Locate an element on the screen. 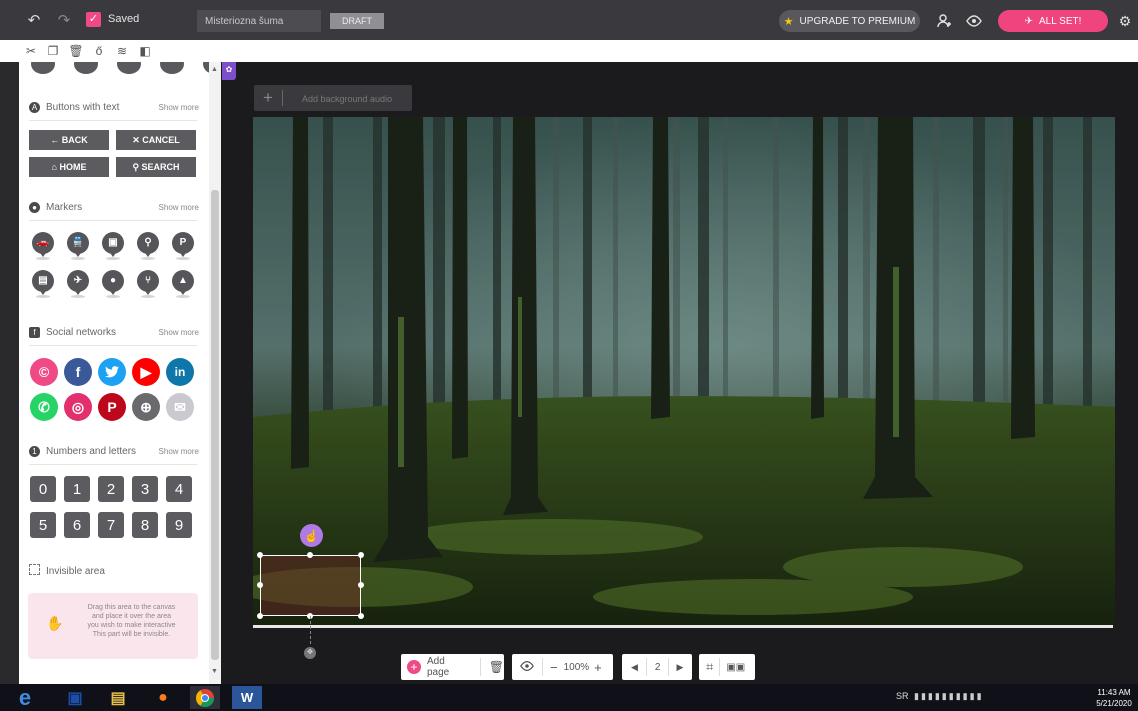 The image size is (1138, 711). section-title: Invisible area is located at coordinates (75, 571).